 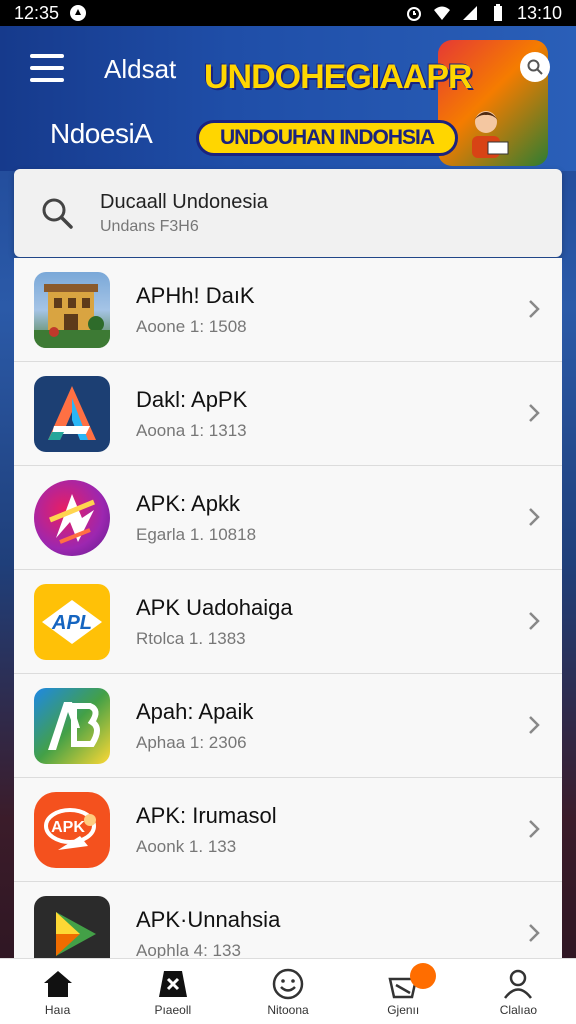 I want to click on status-time-right: 13:10, so click(x=539, y=12).